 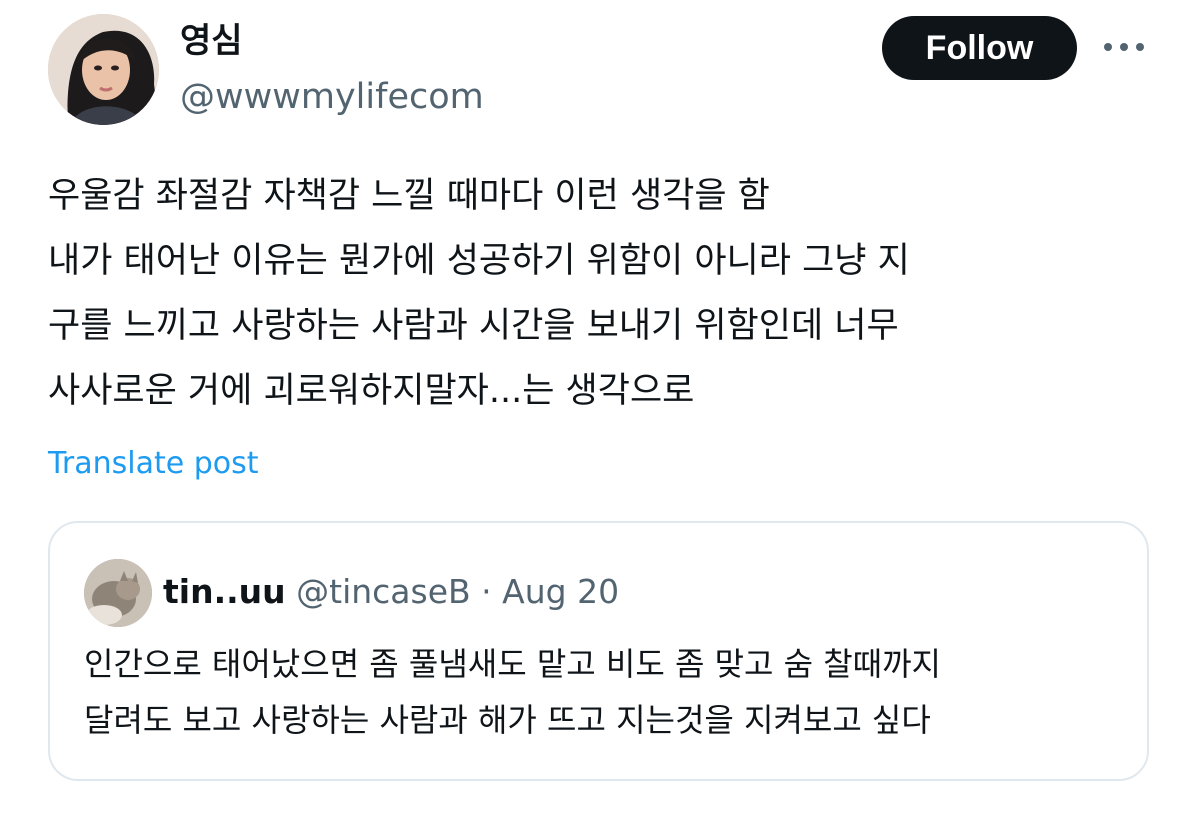 I want to click on author-avatar-photo, so click(x=103, y=69).